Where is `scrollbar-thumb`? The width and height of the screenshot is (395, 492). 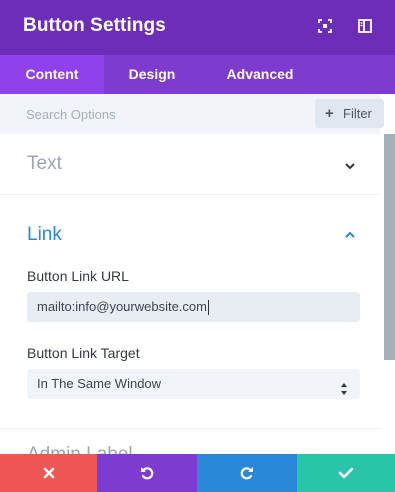 scrollbar-thumb is located at coordinates (389, 247).